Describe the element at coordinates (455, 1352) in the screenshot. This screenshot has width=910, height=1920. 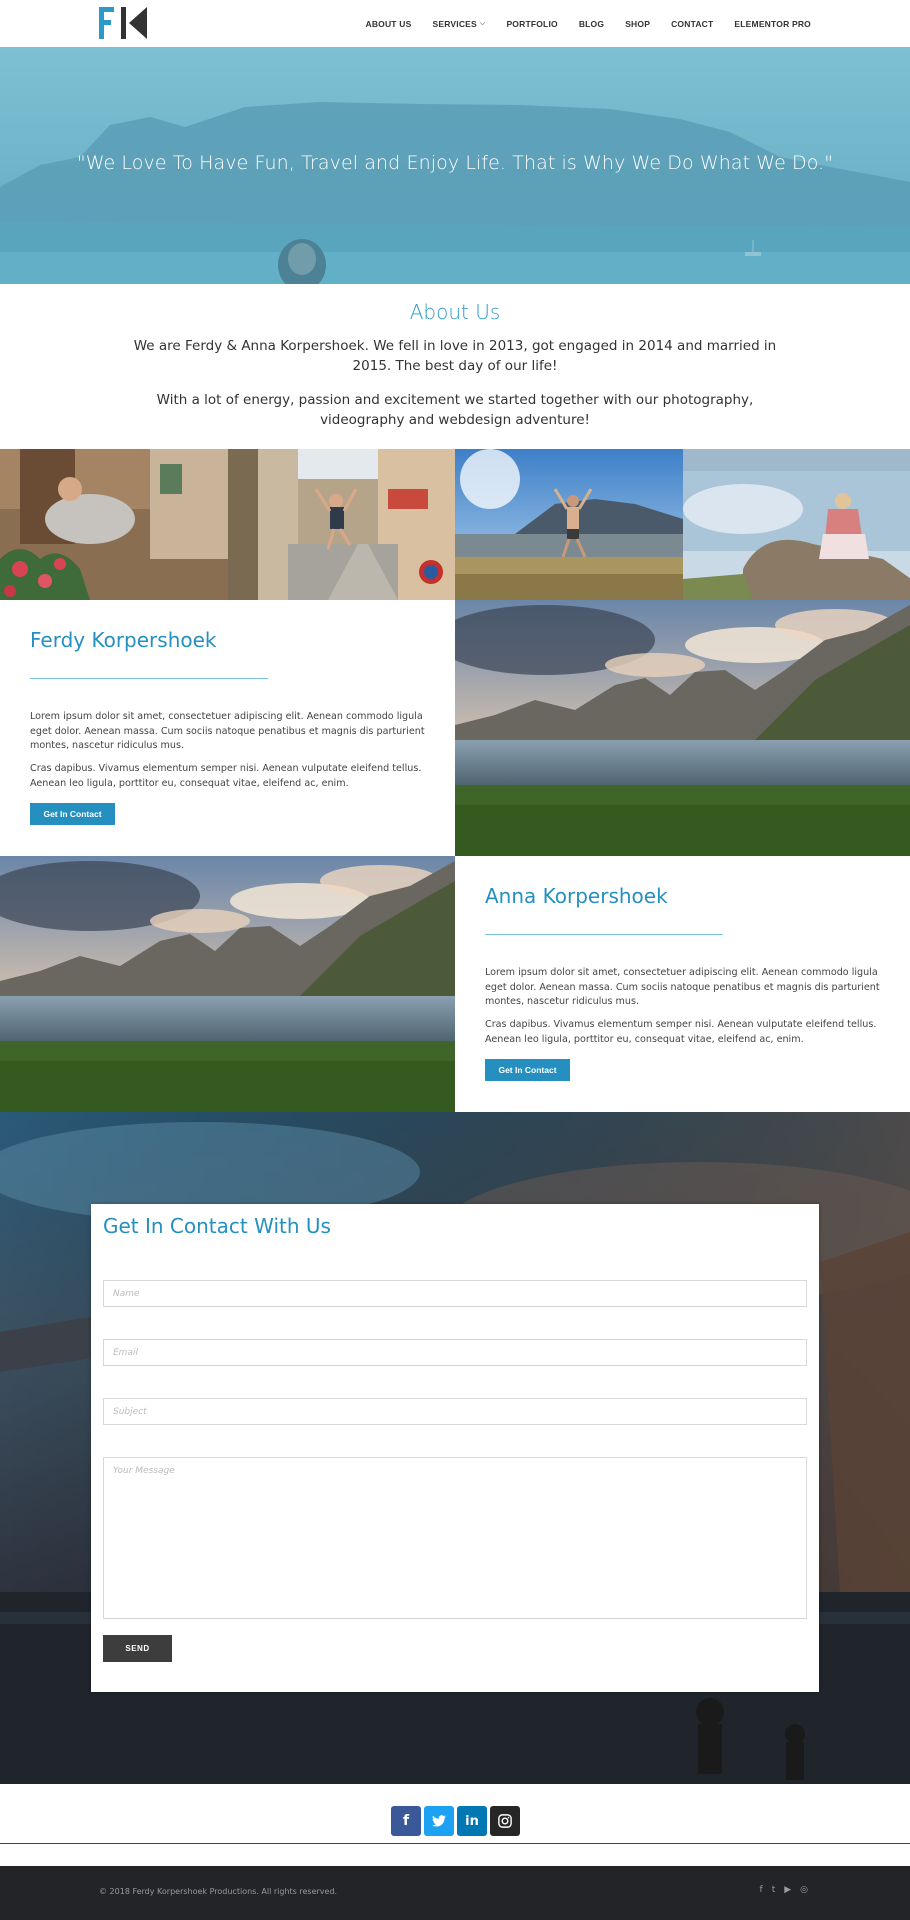
I see `email-field: Email` at that location.